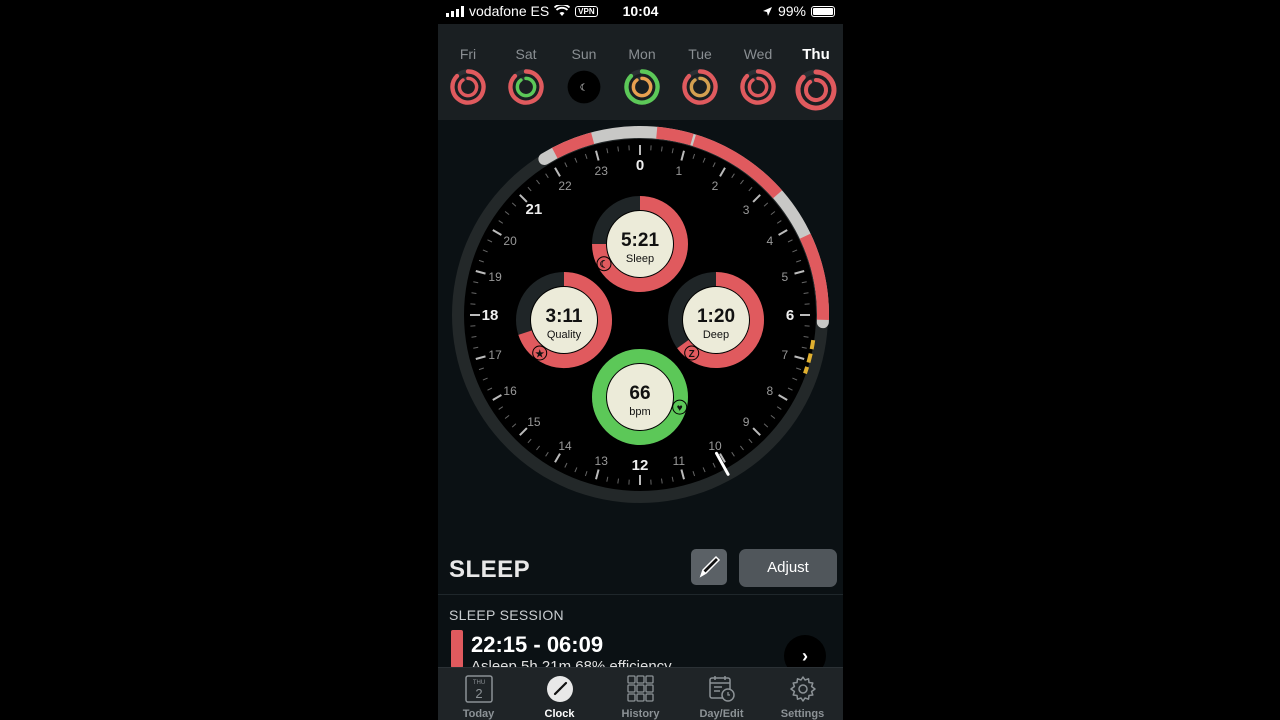  I want to click on metric-value: 3:11, so click(564, 316).